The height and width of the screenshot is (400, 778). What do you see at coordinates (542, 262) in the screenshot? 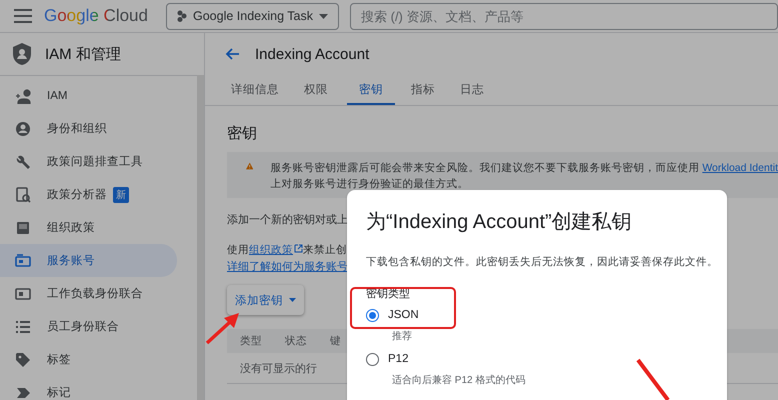
I see `dialog-description: 下载包含私钥的文件。此密钥丢失后无法恢复，因此请妥善保存此文件。` at bounding box center [542, 262].